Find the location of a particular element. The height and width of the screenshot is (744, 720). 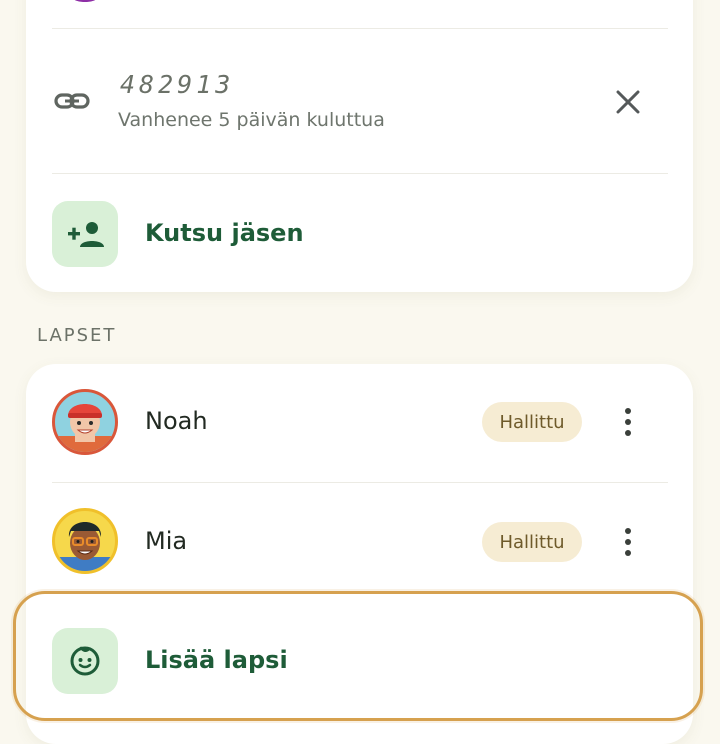

section-header-children: LAPSET is located at coordinates (77, 335).